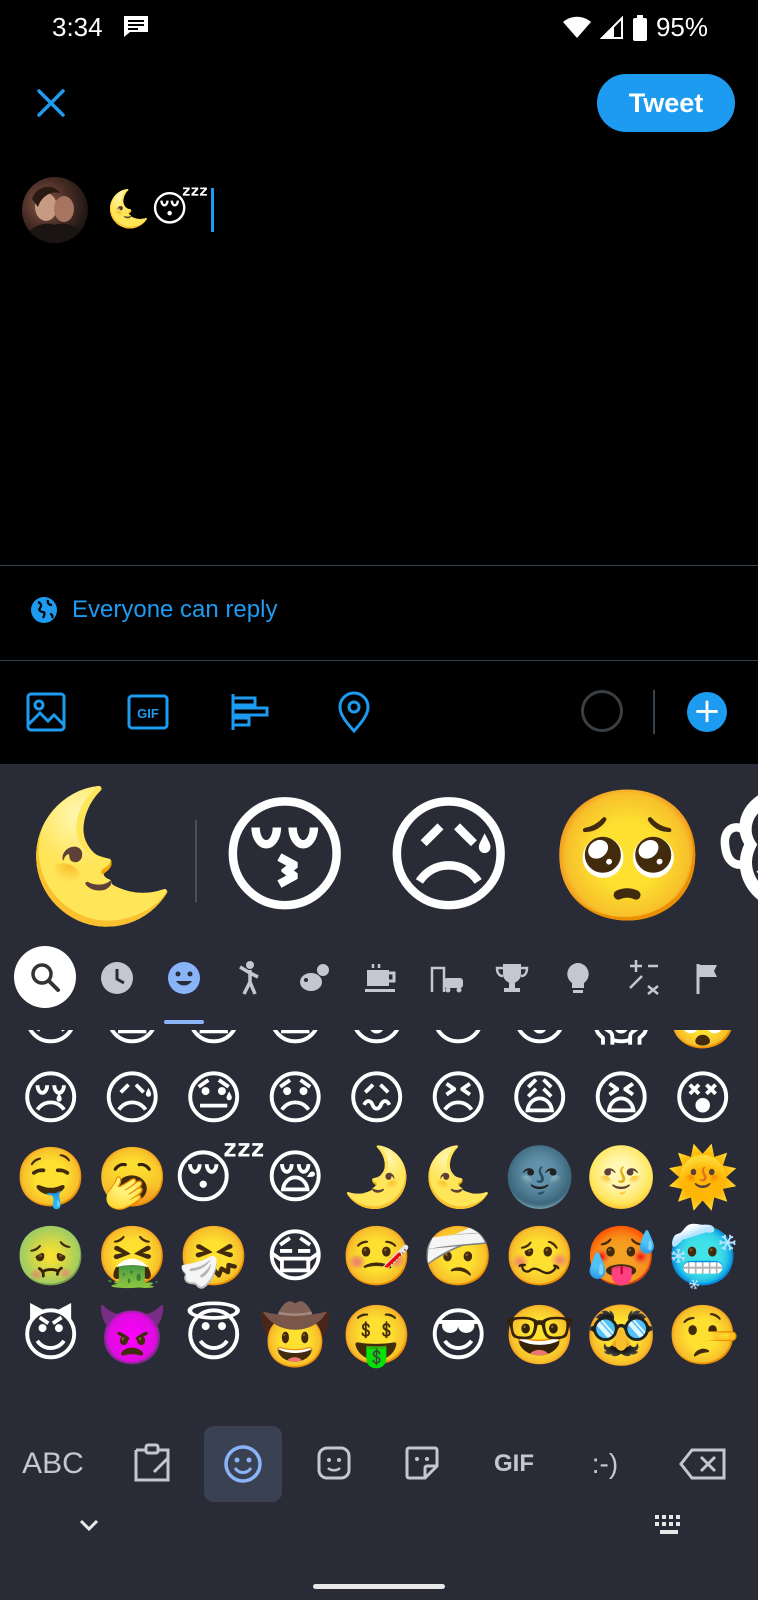 The height and width of the screenshot is (1600, 758). Describe the element at coordinates (377, 1335) in the screenshot. I see `emoji-key: 🤑` at that location.